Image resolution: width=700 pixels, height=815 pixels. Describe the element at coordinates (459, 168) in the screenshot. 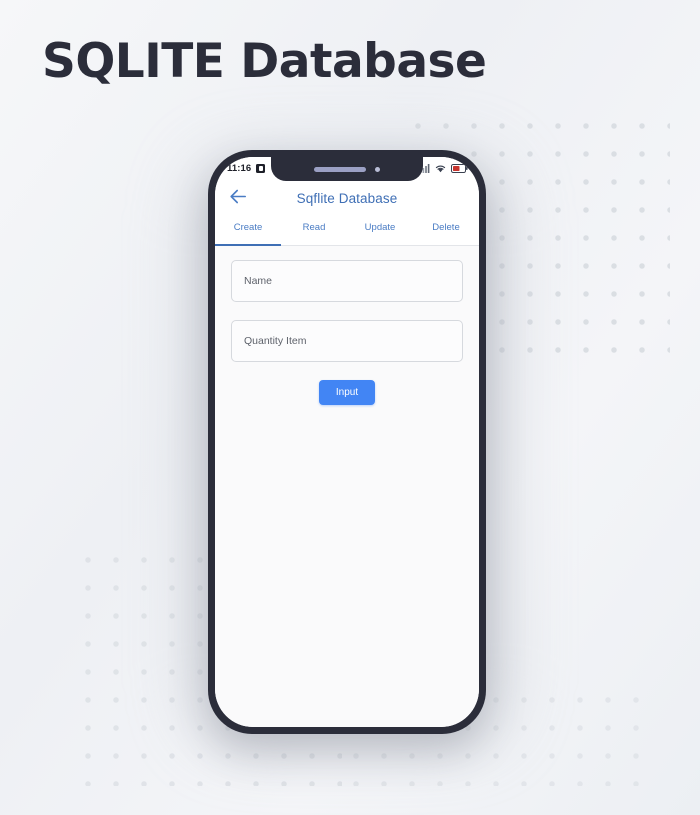

I see `battery-low-icon` at that location.